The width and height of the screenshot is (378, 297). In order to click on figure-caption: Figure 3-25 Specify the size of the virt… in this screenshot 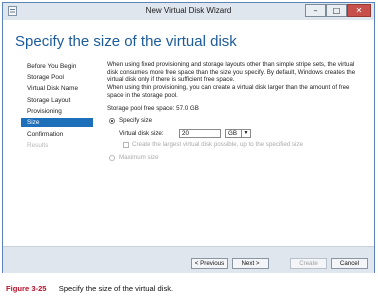, I will do `click(89, 288)`.